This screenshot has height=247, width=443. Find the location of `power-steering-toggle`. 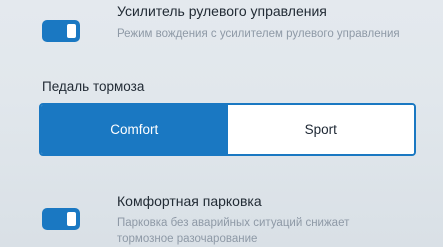

power-steering-toggle is located at coordinates (61, 31).